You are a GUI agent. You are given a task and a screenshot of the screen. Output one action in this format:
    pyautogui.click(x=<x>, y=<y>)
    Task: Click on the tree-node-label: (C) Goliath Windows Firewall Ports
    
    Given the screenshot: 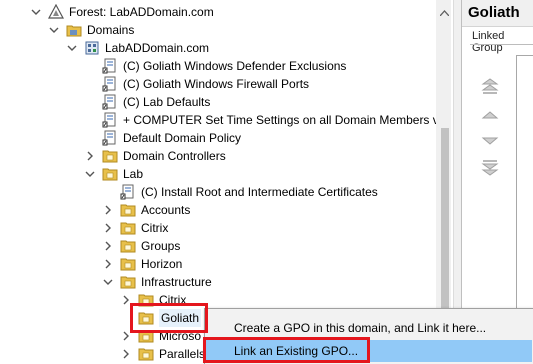 What is the action you would take?
    pyautogui.click(x=216, y=84)
    